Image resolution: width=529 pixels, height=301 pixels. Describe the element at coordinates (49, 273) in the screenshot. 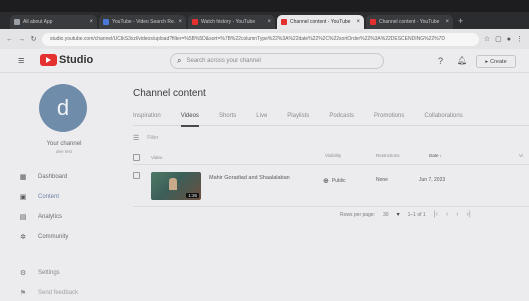

I see `sidebar-item-label: Settings` at that location.